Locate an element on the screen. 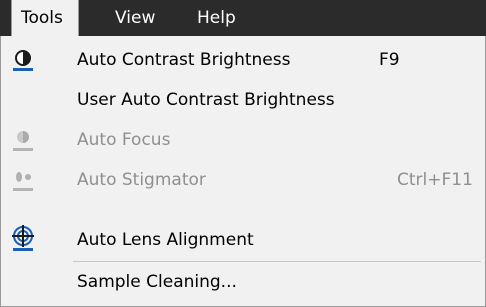 Image resolution: width=486 pixels, height=307 pixels. menu-item-auto-stigmator: Auto Stigmator Ctrl+F11 is located at coordinates (243, 180).